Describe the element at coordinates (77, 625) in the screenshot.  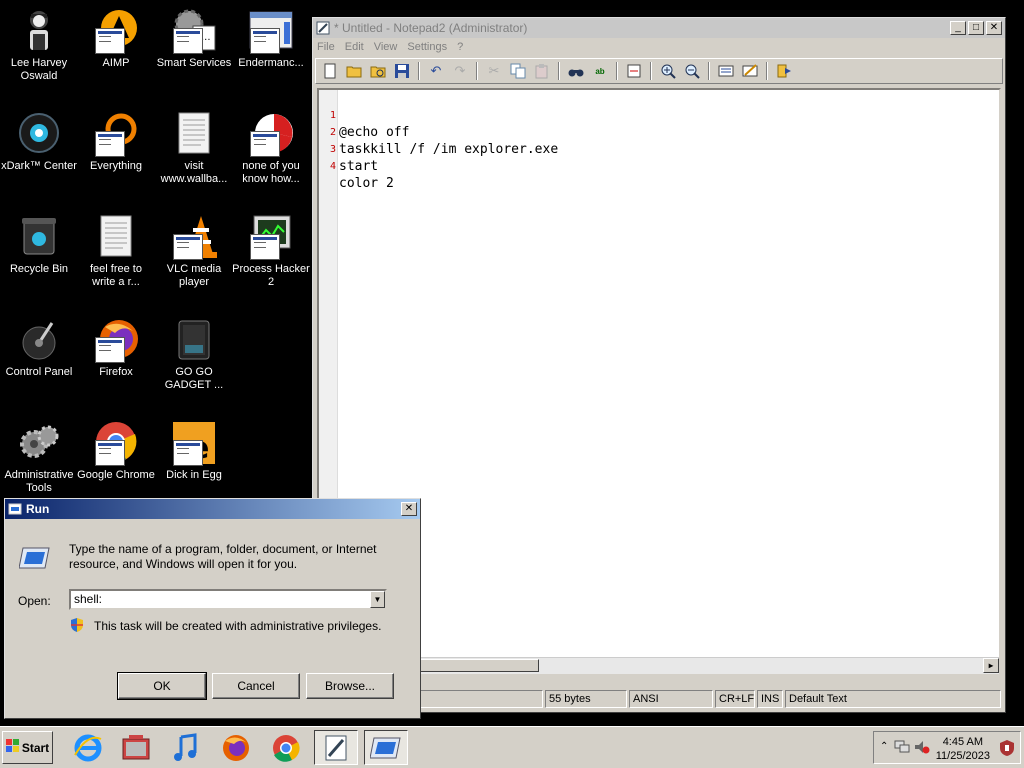
I see `uac-shield-icon` at that location.